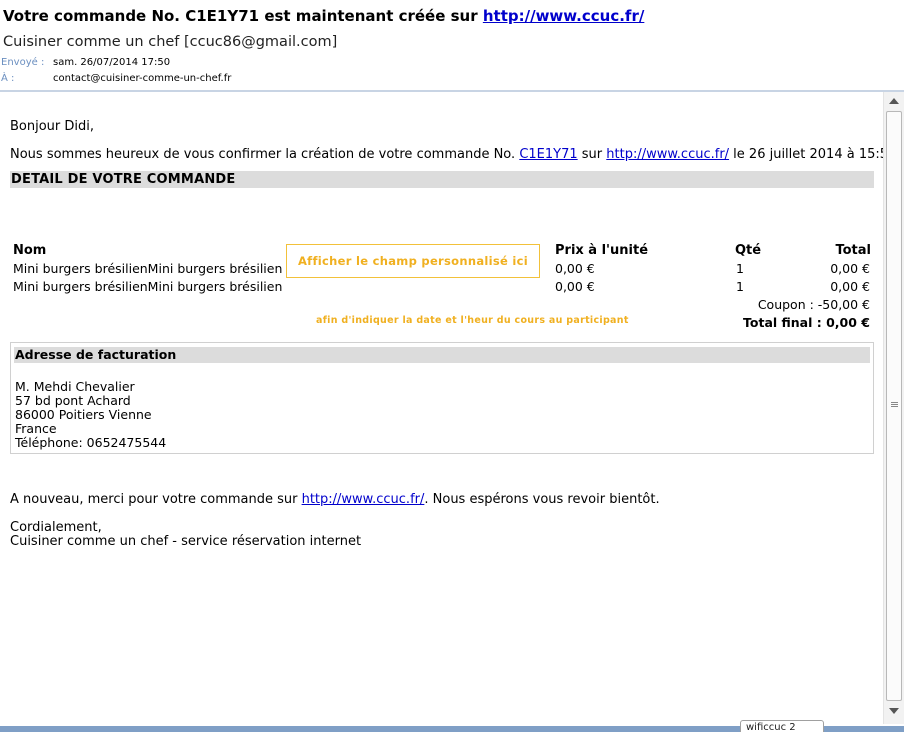  What do you see at coordinates (602, 250) in the screenshot?
I see `col-header-unit-price: Prix à l'unité` at bounding box center [602, 250].